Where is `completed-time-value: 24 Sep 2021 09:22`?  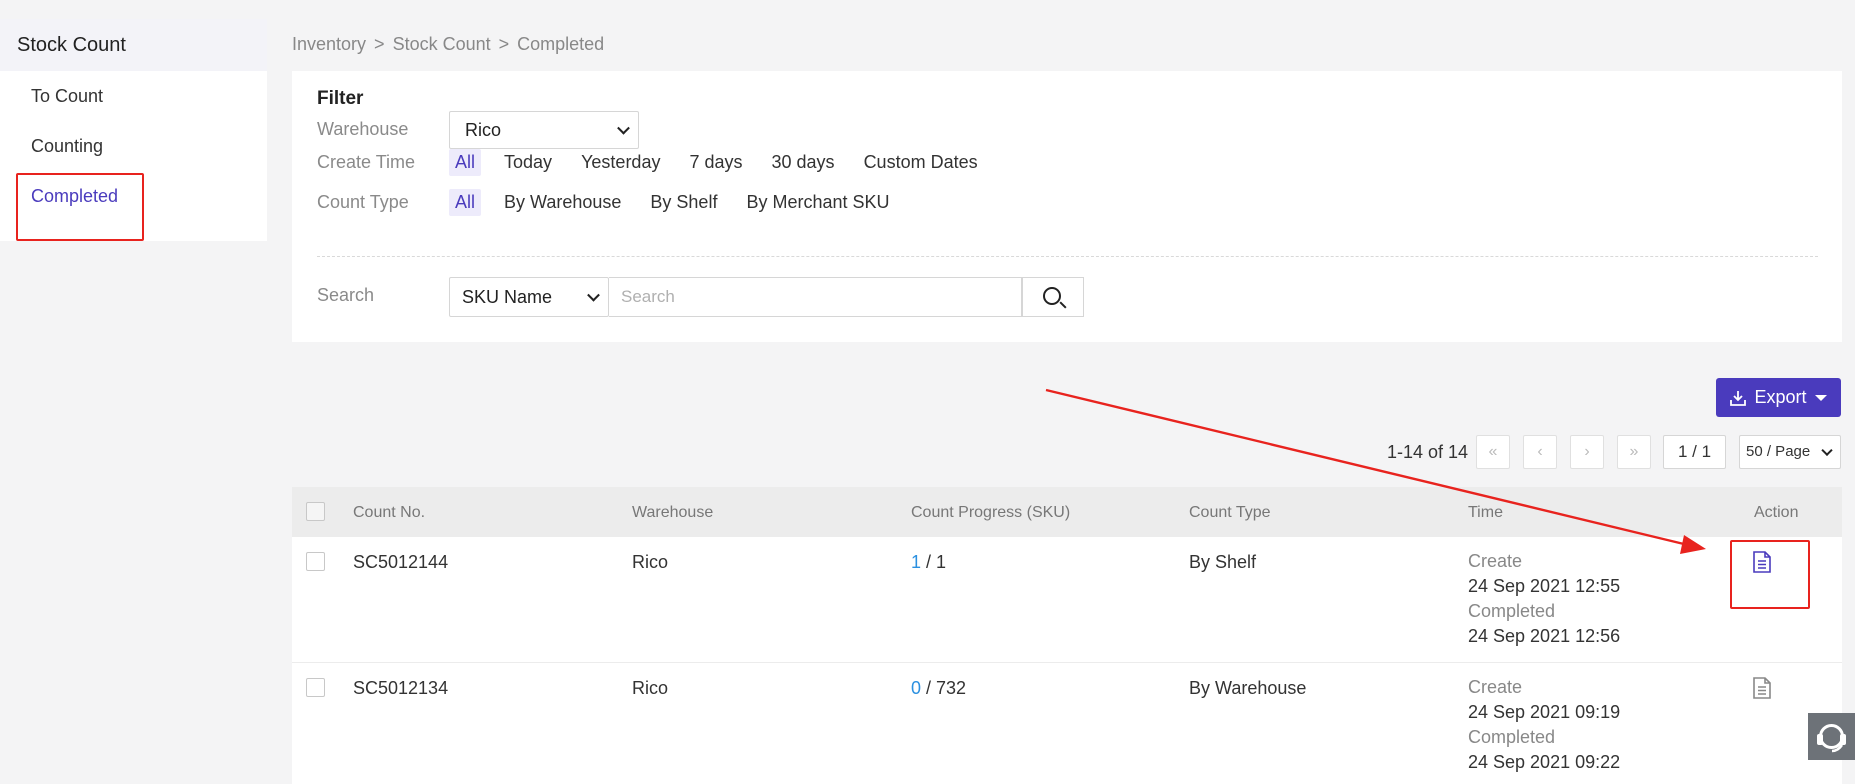
completed-time-value: 24 Sep 2021 09:22 is located at coordinates (1544, 762).